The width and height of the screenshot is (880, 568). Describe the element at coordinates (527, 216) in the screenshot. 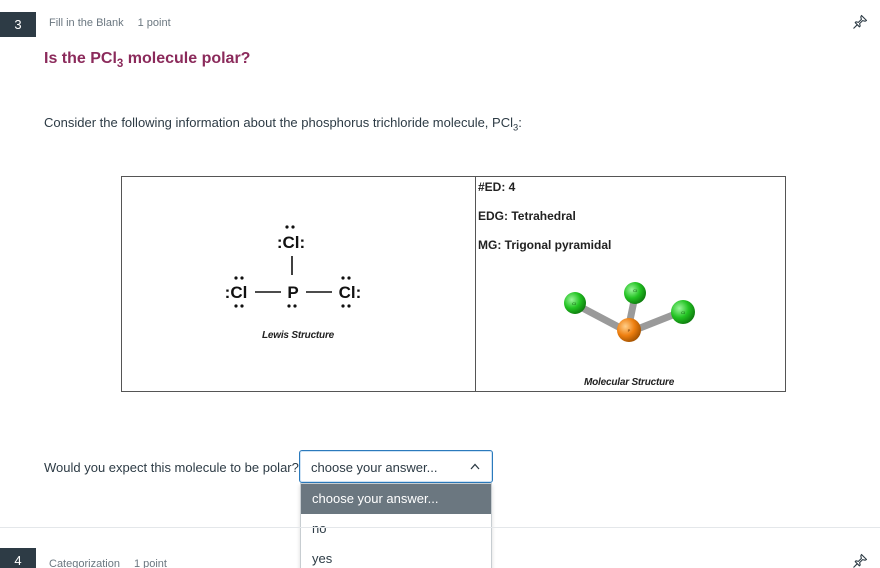

I see `electron-domain-geometry: EDG: Tetrahedral` at that location.